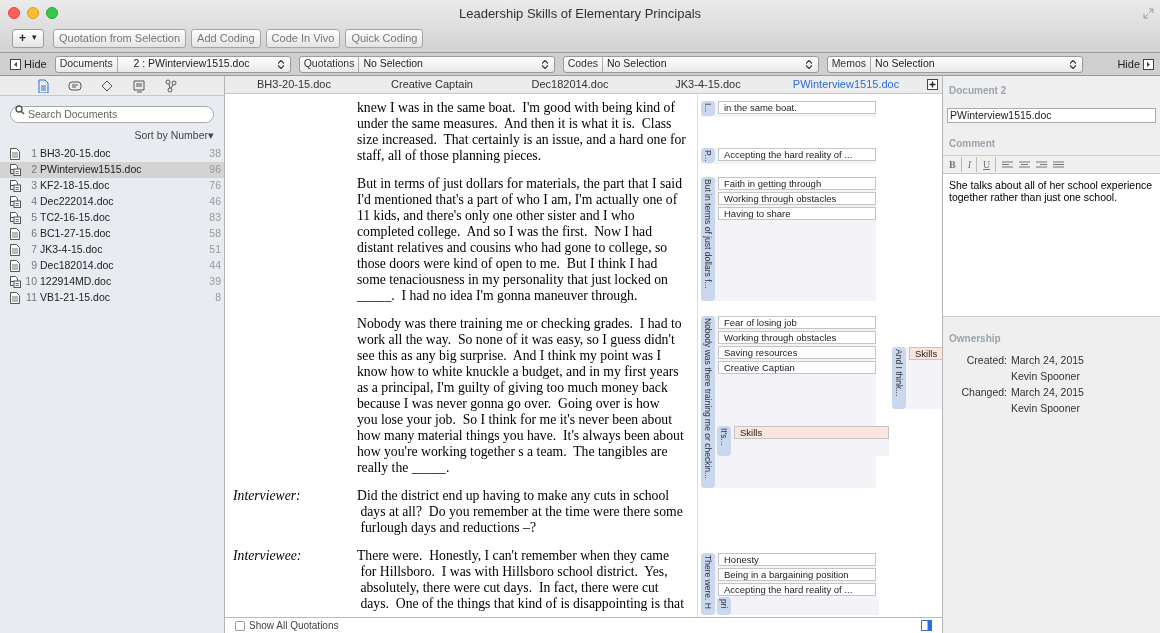 This screenshot has width=1160, height=633. I want to click on document-list-item: 10 122914MD.doc 39, so click(112, 281).